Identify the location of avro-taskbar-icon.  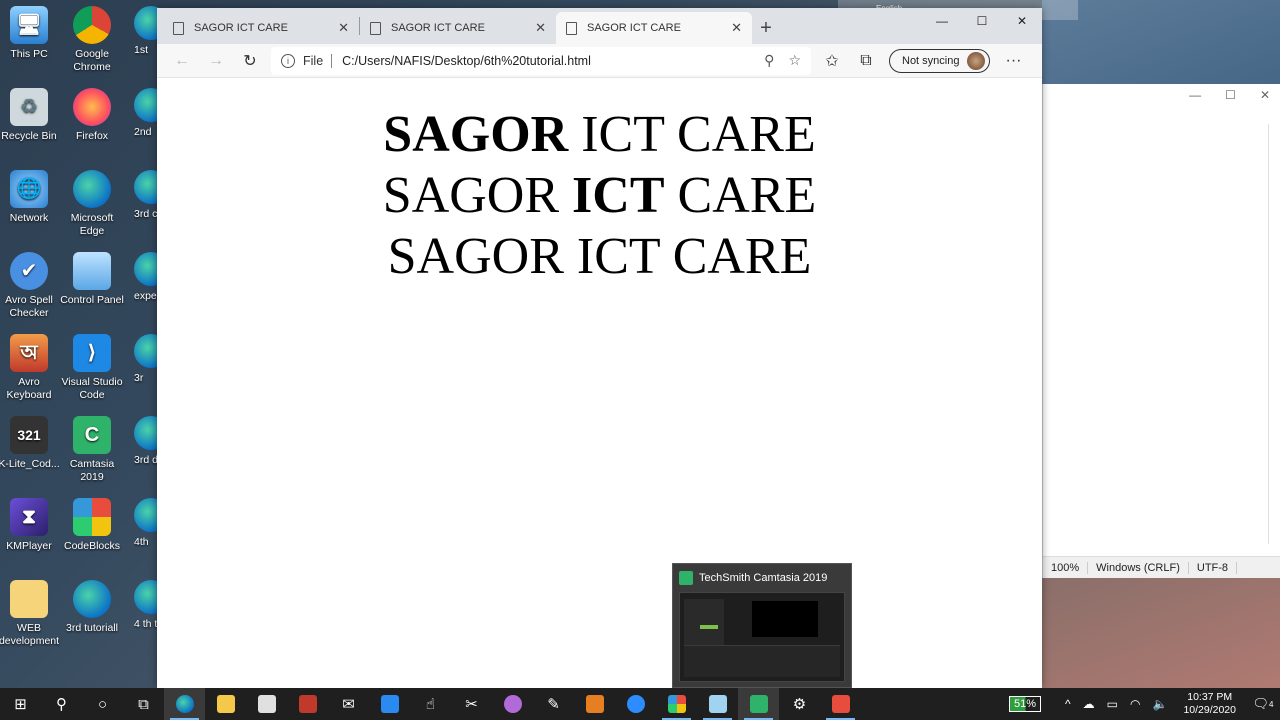
(594, 704).